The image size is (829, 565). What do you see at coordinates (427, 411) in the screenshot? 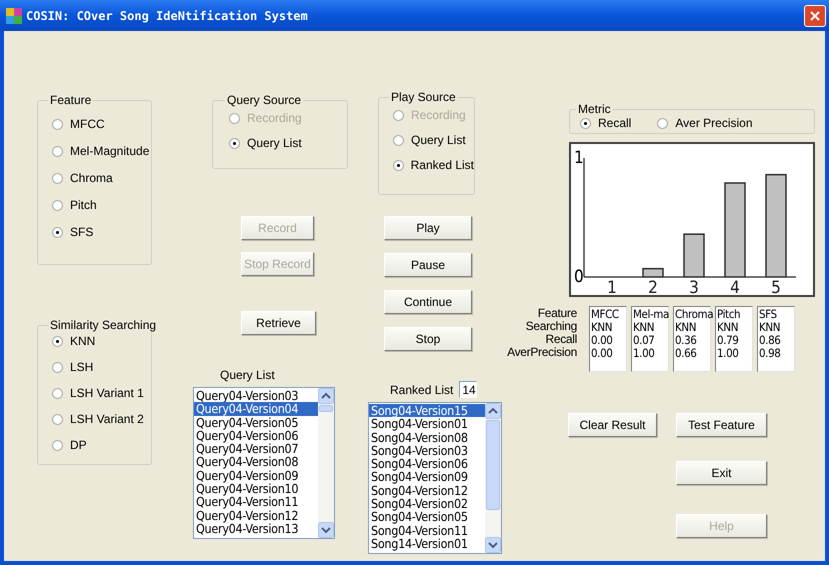
I see `list-item: Song04-Version15` at bounding box center [427, 411].